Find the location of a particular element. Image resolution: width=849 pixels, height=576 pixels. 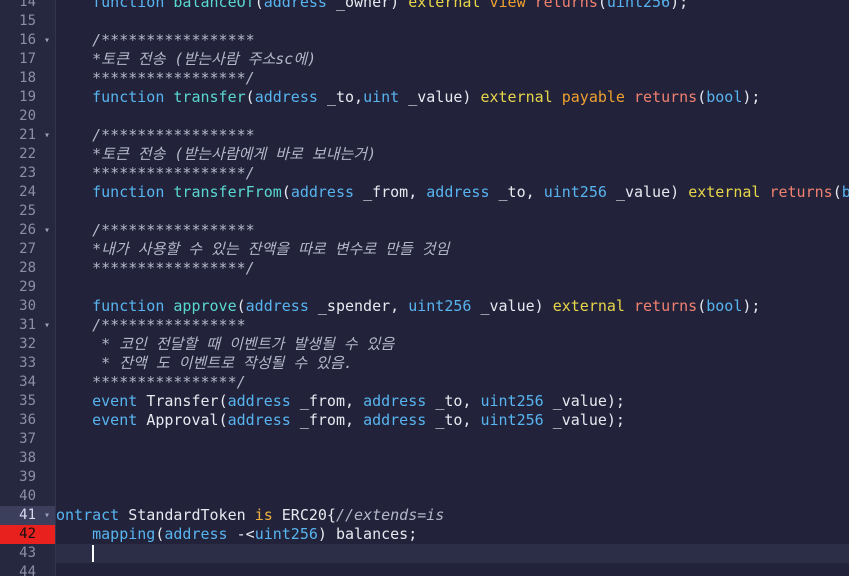

gutter-line-33: 33 is located at coordinates (27, 363).